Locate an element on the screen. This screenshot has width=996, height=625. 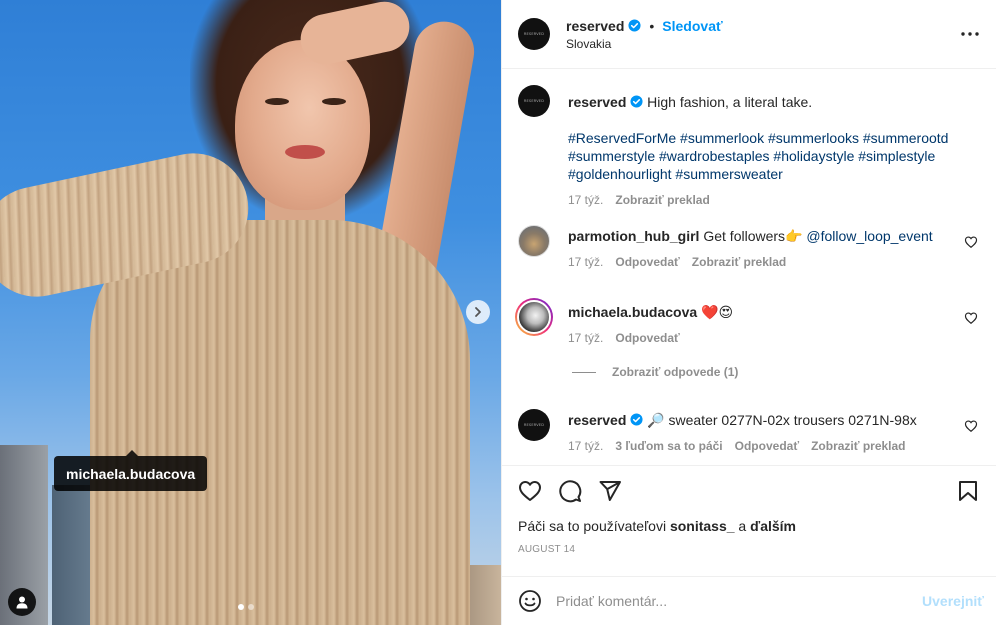
comment-mention: @follow_loop_event is located at coordinates (869, 236).